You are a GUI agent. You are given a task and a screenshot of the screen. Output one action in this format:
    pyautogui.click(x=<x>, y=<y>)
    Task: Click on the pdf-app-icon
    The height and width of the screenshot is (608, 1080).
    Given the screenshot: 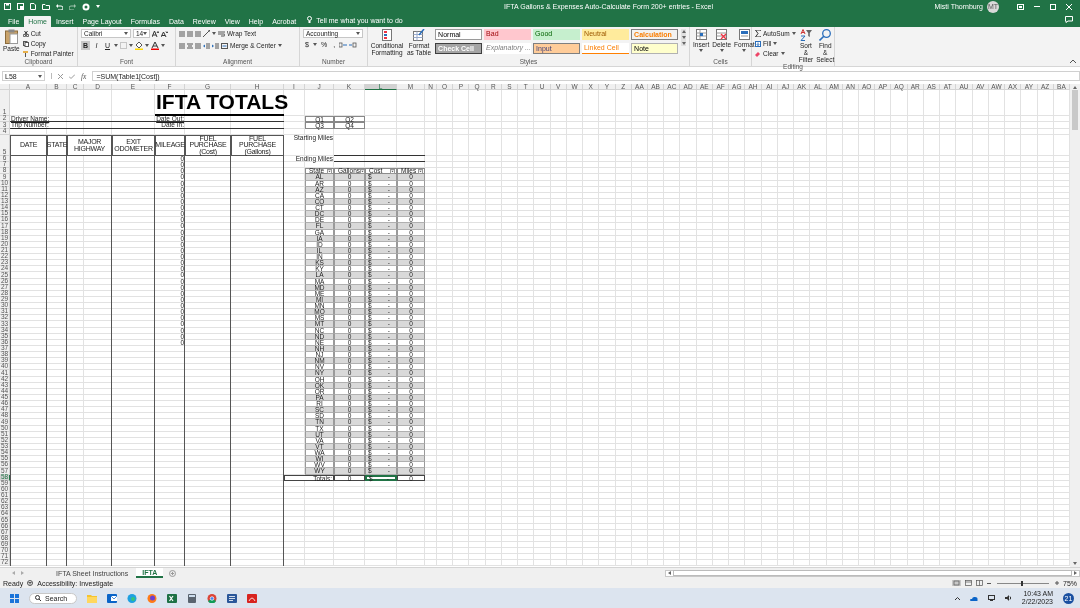 What is the action you would take?
    pyautogui.click(x=252, y=598)
    